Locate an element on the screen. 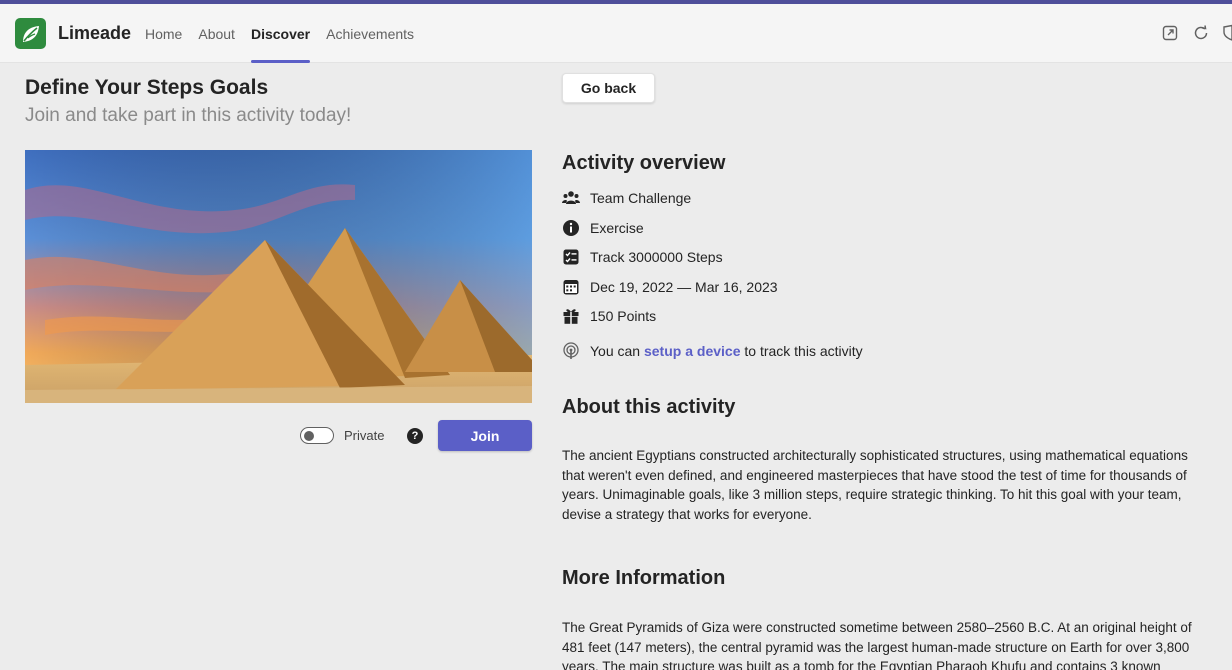 Image resolution: width=1232 pixels, height=670 pixels. nav-about: About is located at coordinates (216, 33).